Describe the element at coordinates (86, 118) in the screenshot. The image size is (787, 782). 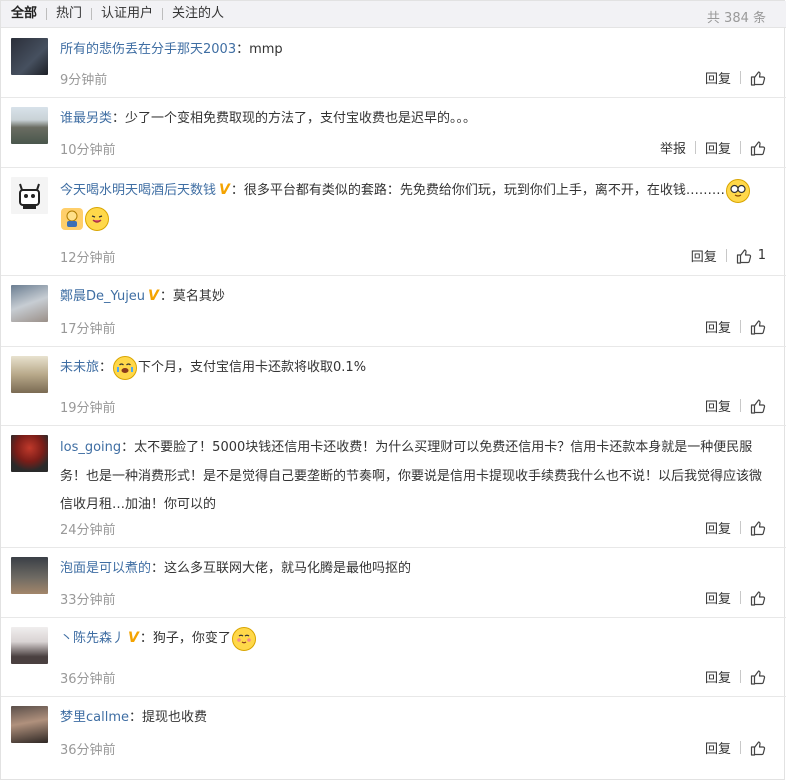
I see `username-link: 谁最另类` at that location.